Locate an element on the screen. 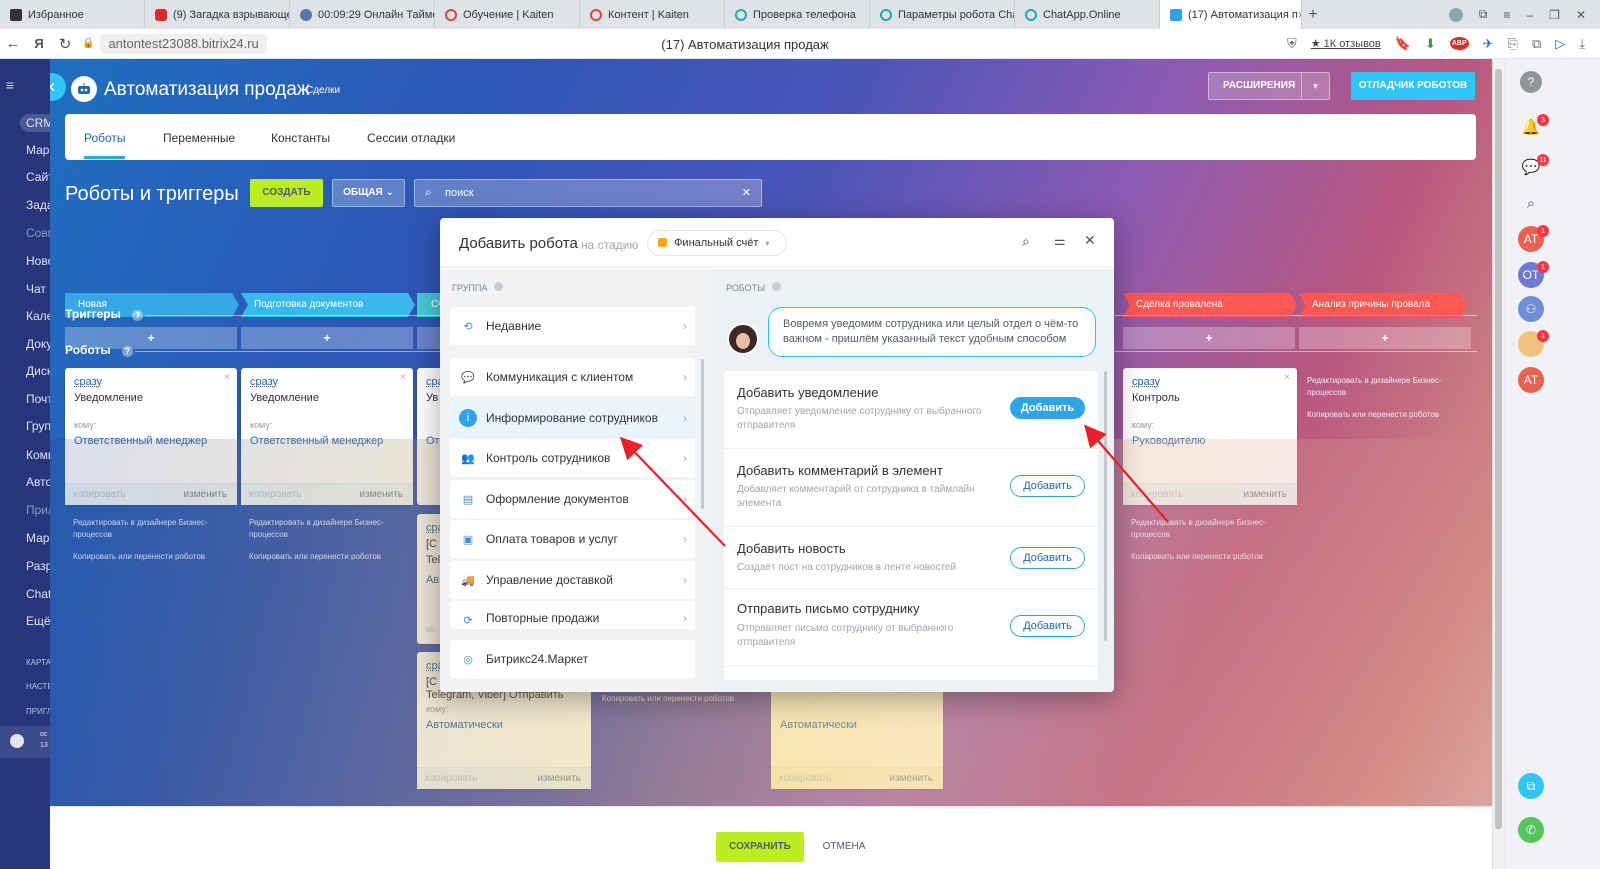  search-icon: ⌕ is located at coordinates (1531, 203).